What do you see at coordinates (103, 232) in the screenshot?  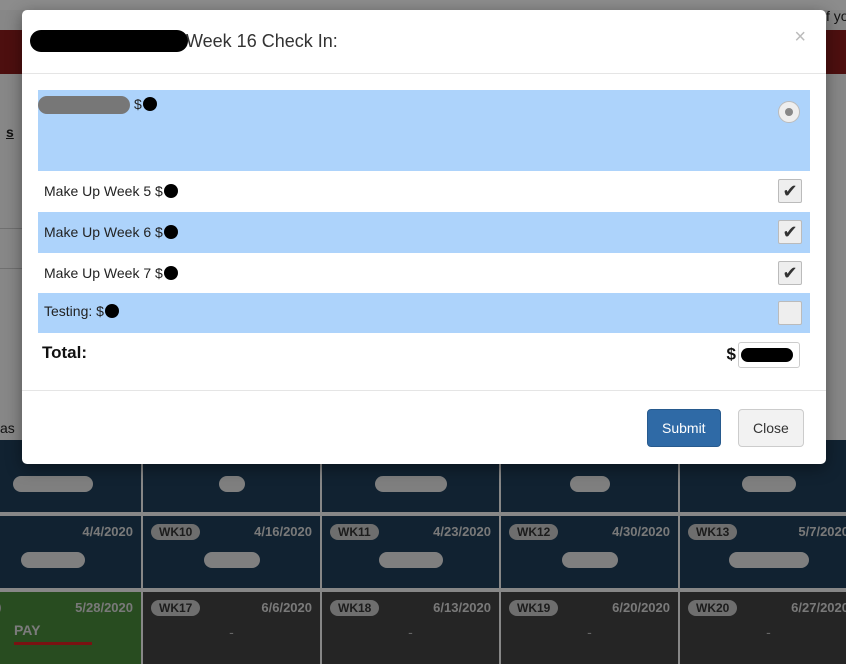 I see `fee-label: Make Up Week 6 $` at bounding box center [103, 232].